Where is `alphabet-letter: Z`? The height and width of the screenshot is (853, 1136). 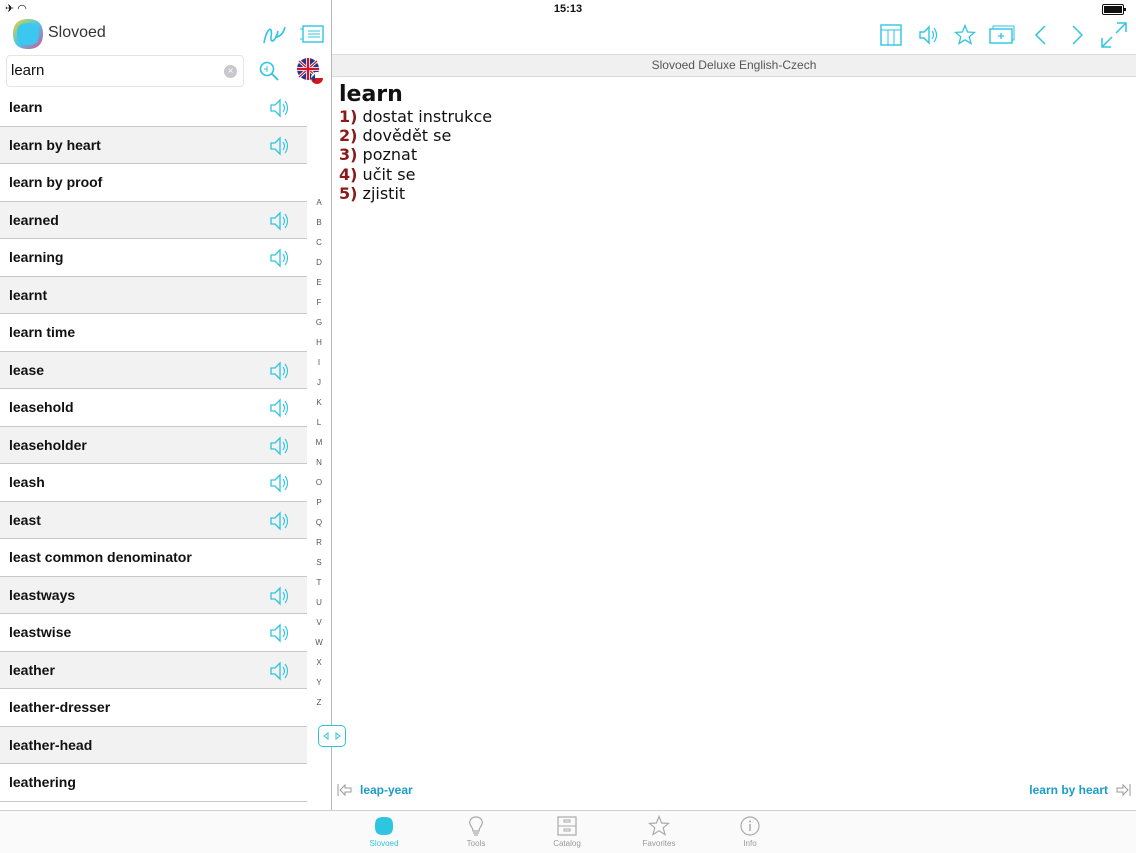
alphabet-letter: Z is located at coordinates (319, 703).